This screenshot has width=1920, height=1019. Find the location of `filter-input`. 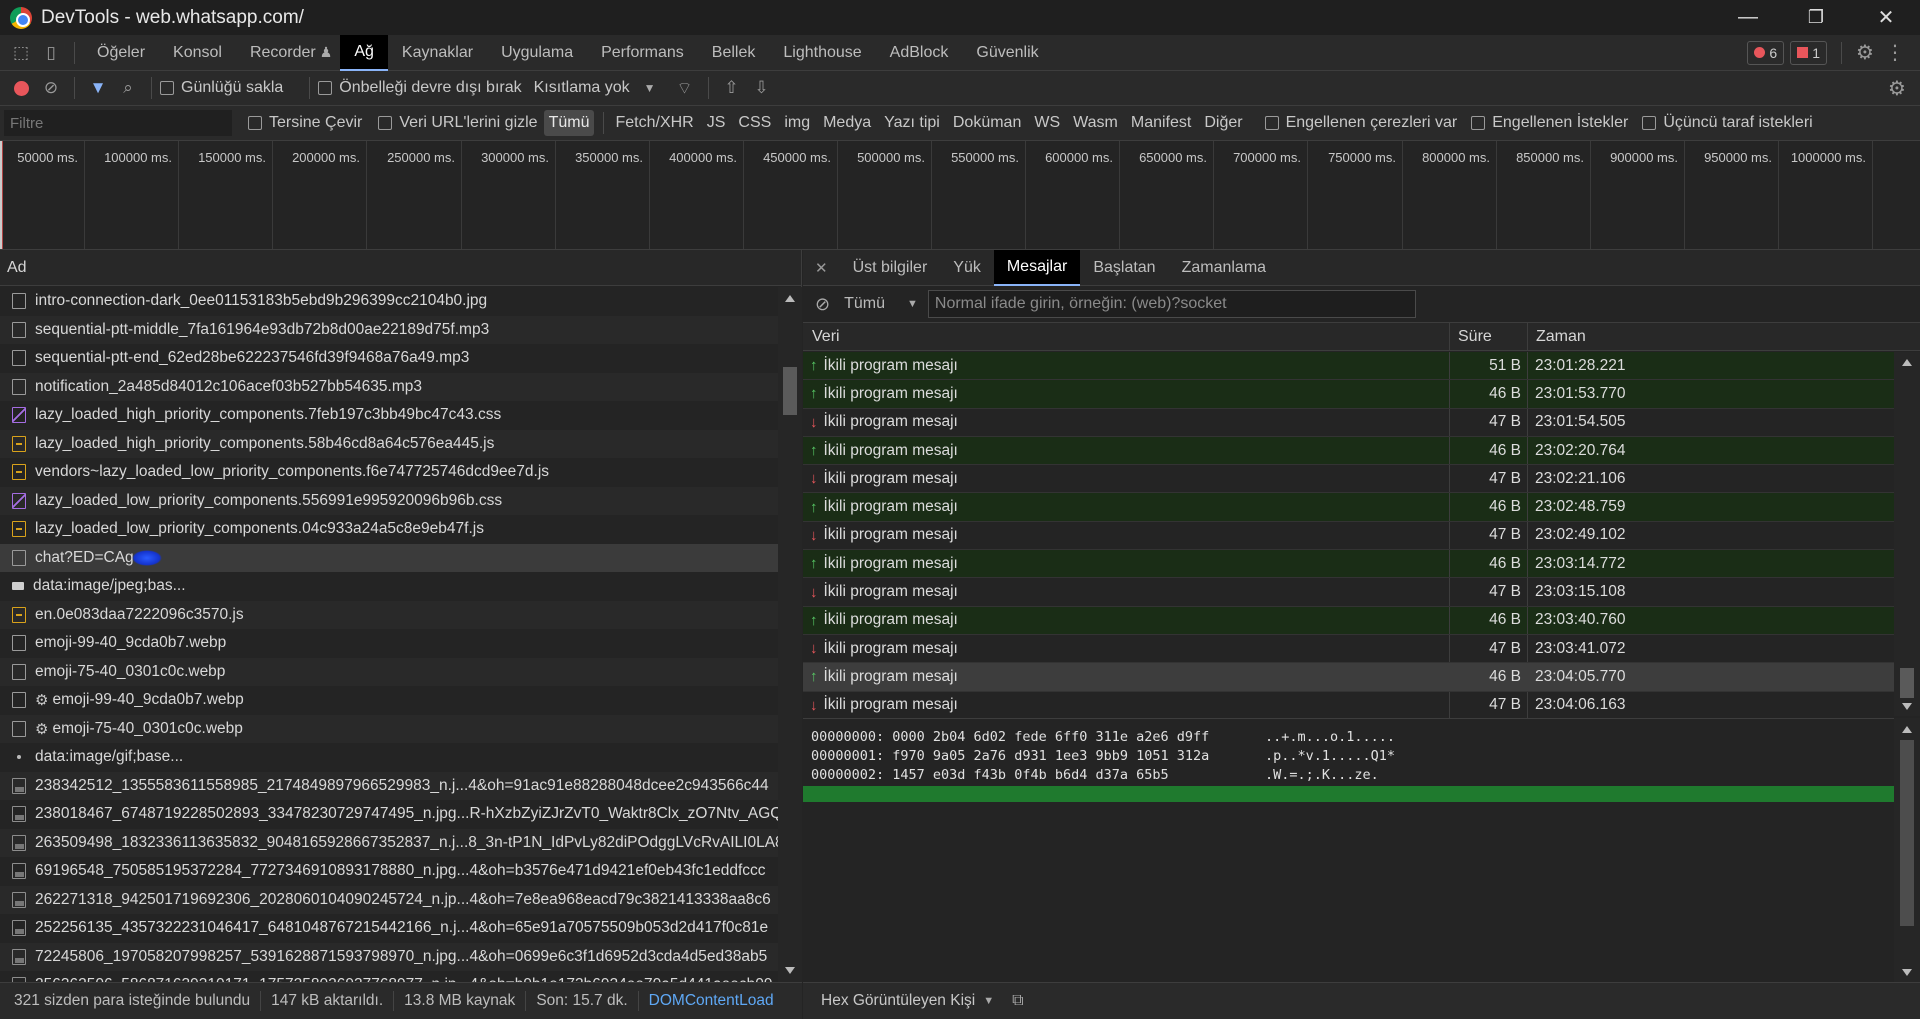

filter-input is located at coordinates (118, 123).